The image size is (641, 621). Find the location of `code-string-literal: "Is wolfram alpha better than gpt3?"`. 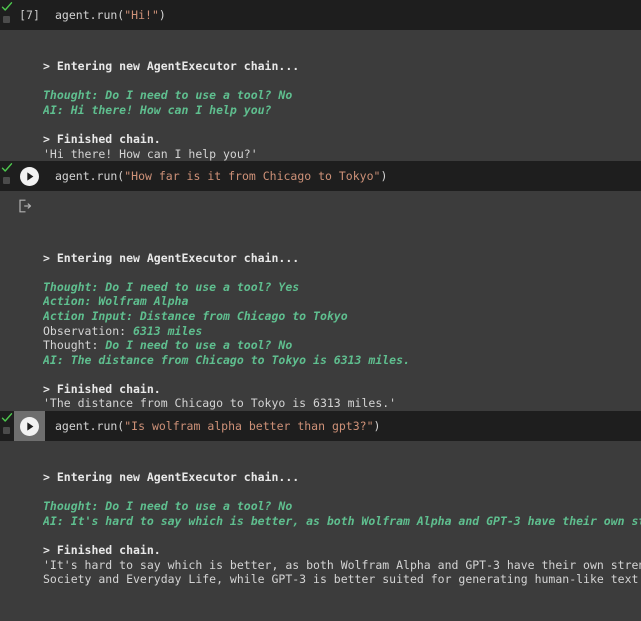

code-string-literal: "Is wolfram alpha better than gpt3?" is located at coordinates (249, 426).